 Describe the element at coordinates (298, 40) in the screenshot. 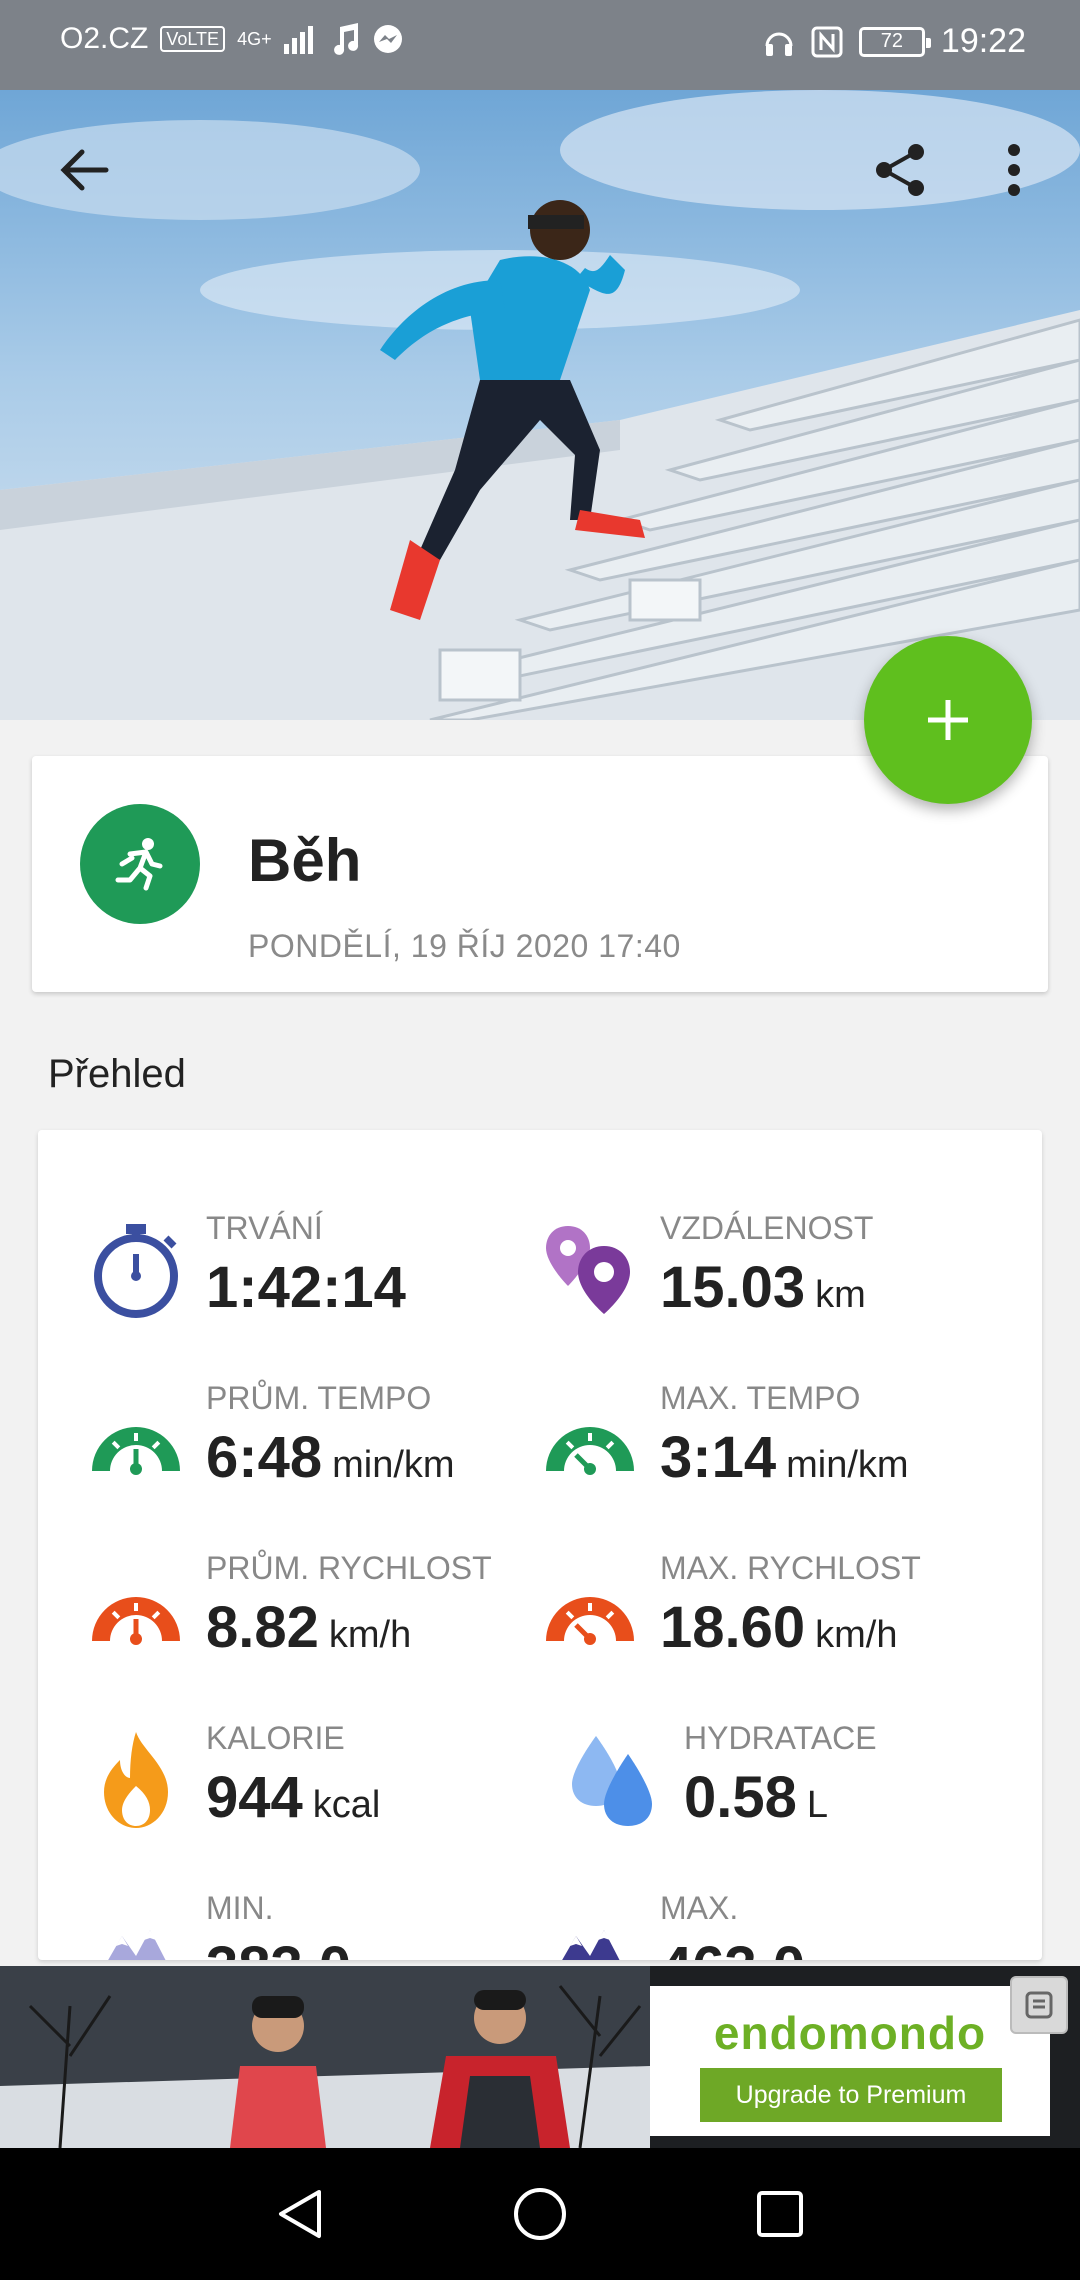

I see `signal-icon` at that location.